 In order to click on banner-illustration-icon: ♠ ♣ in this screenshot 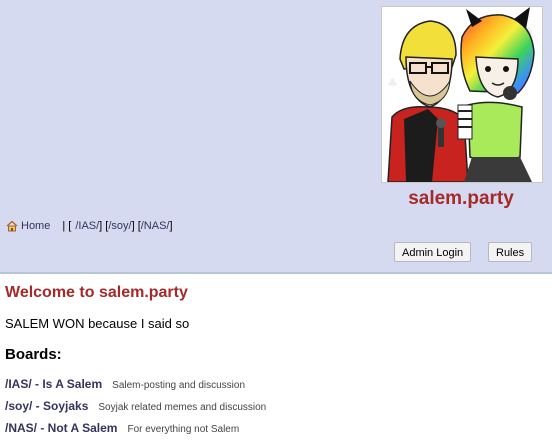, I will do `click(462, 94)`.